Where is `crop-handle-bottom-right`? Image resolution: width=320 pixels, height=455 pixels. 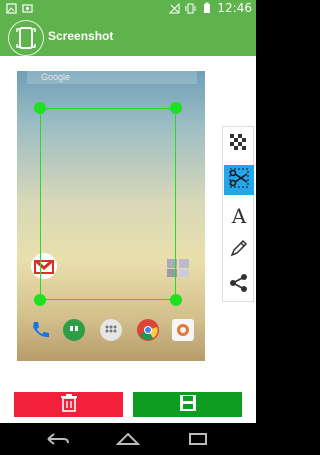 crop-handle-bottom-right is located at coordinates (176, 300).